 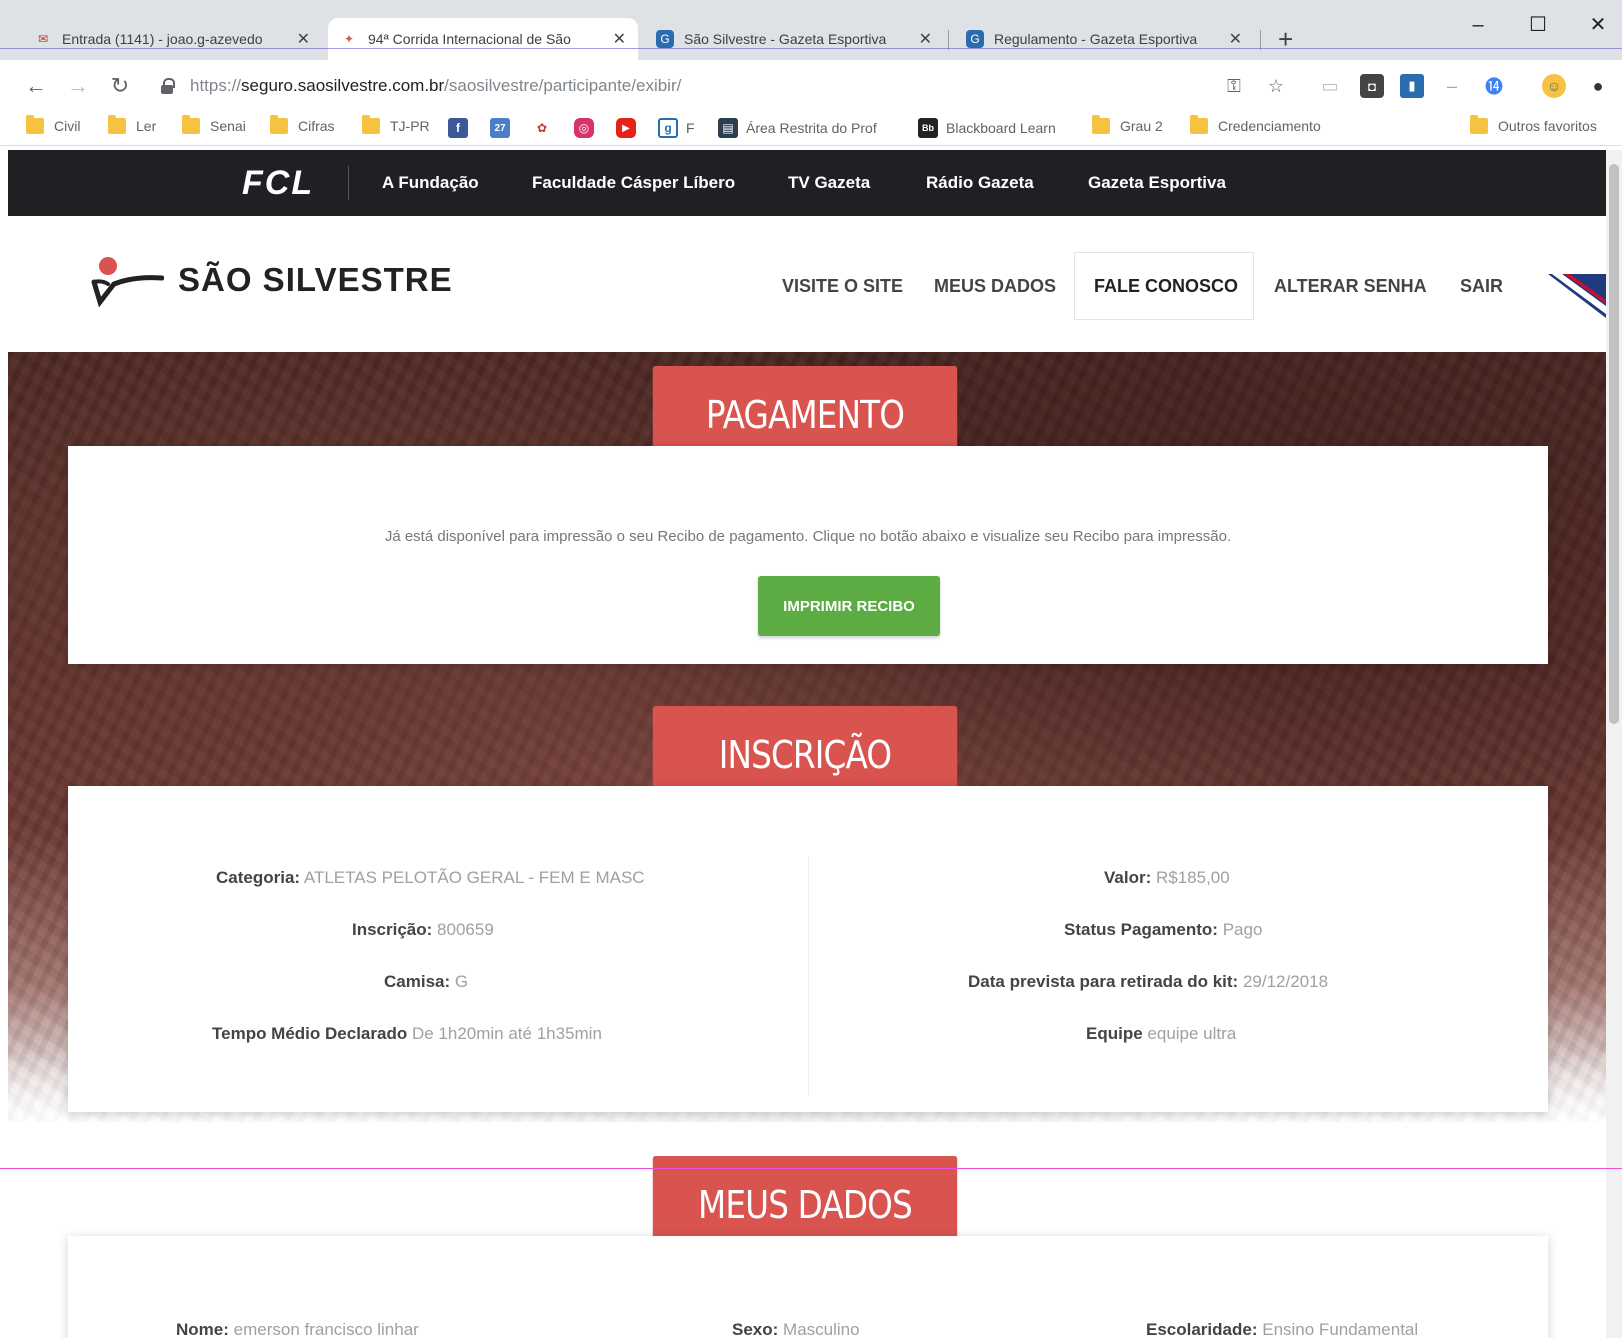 What do you see at coordinates (1141, 929) in the screenshot?
I see `field-label: Status Pagamento:` at bounding box center [1141, 929].